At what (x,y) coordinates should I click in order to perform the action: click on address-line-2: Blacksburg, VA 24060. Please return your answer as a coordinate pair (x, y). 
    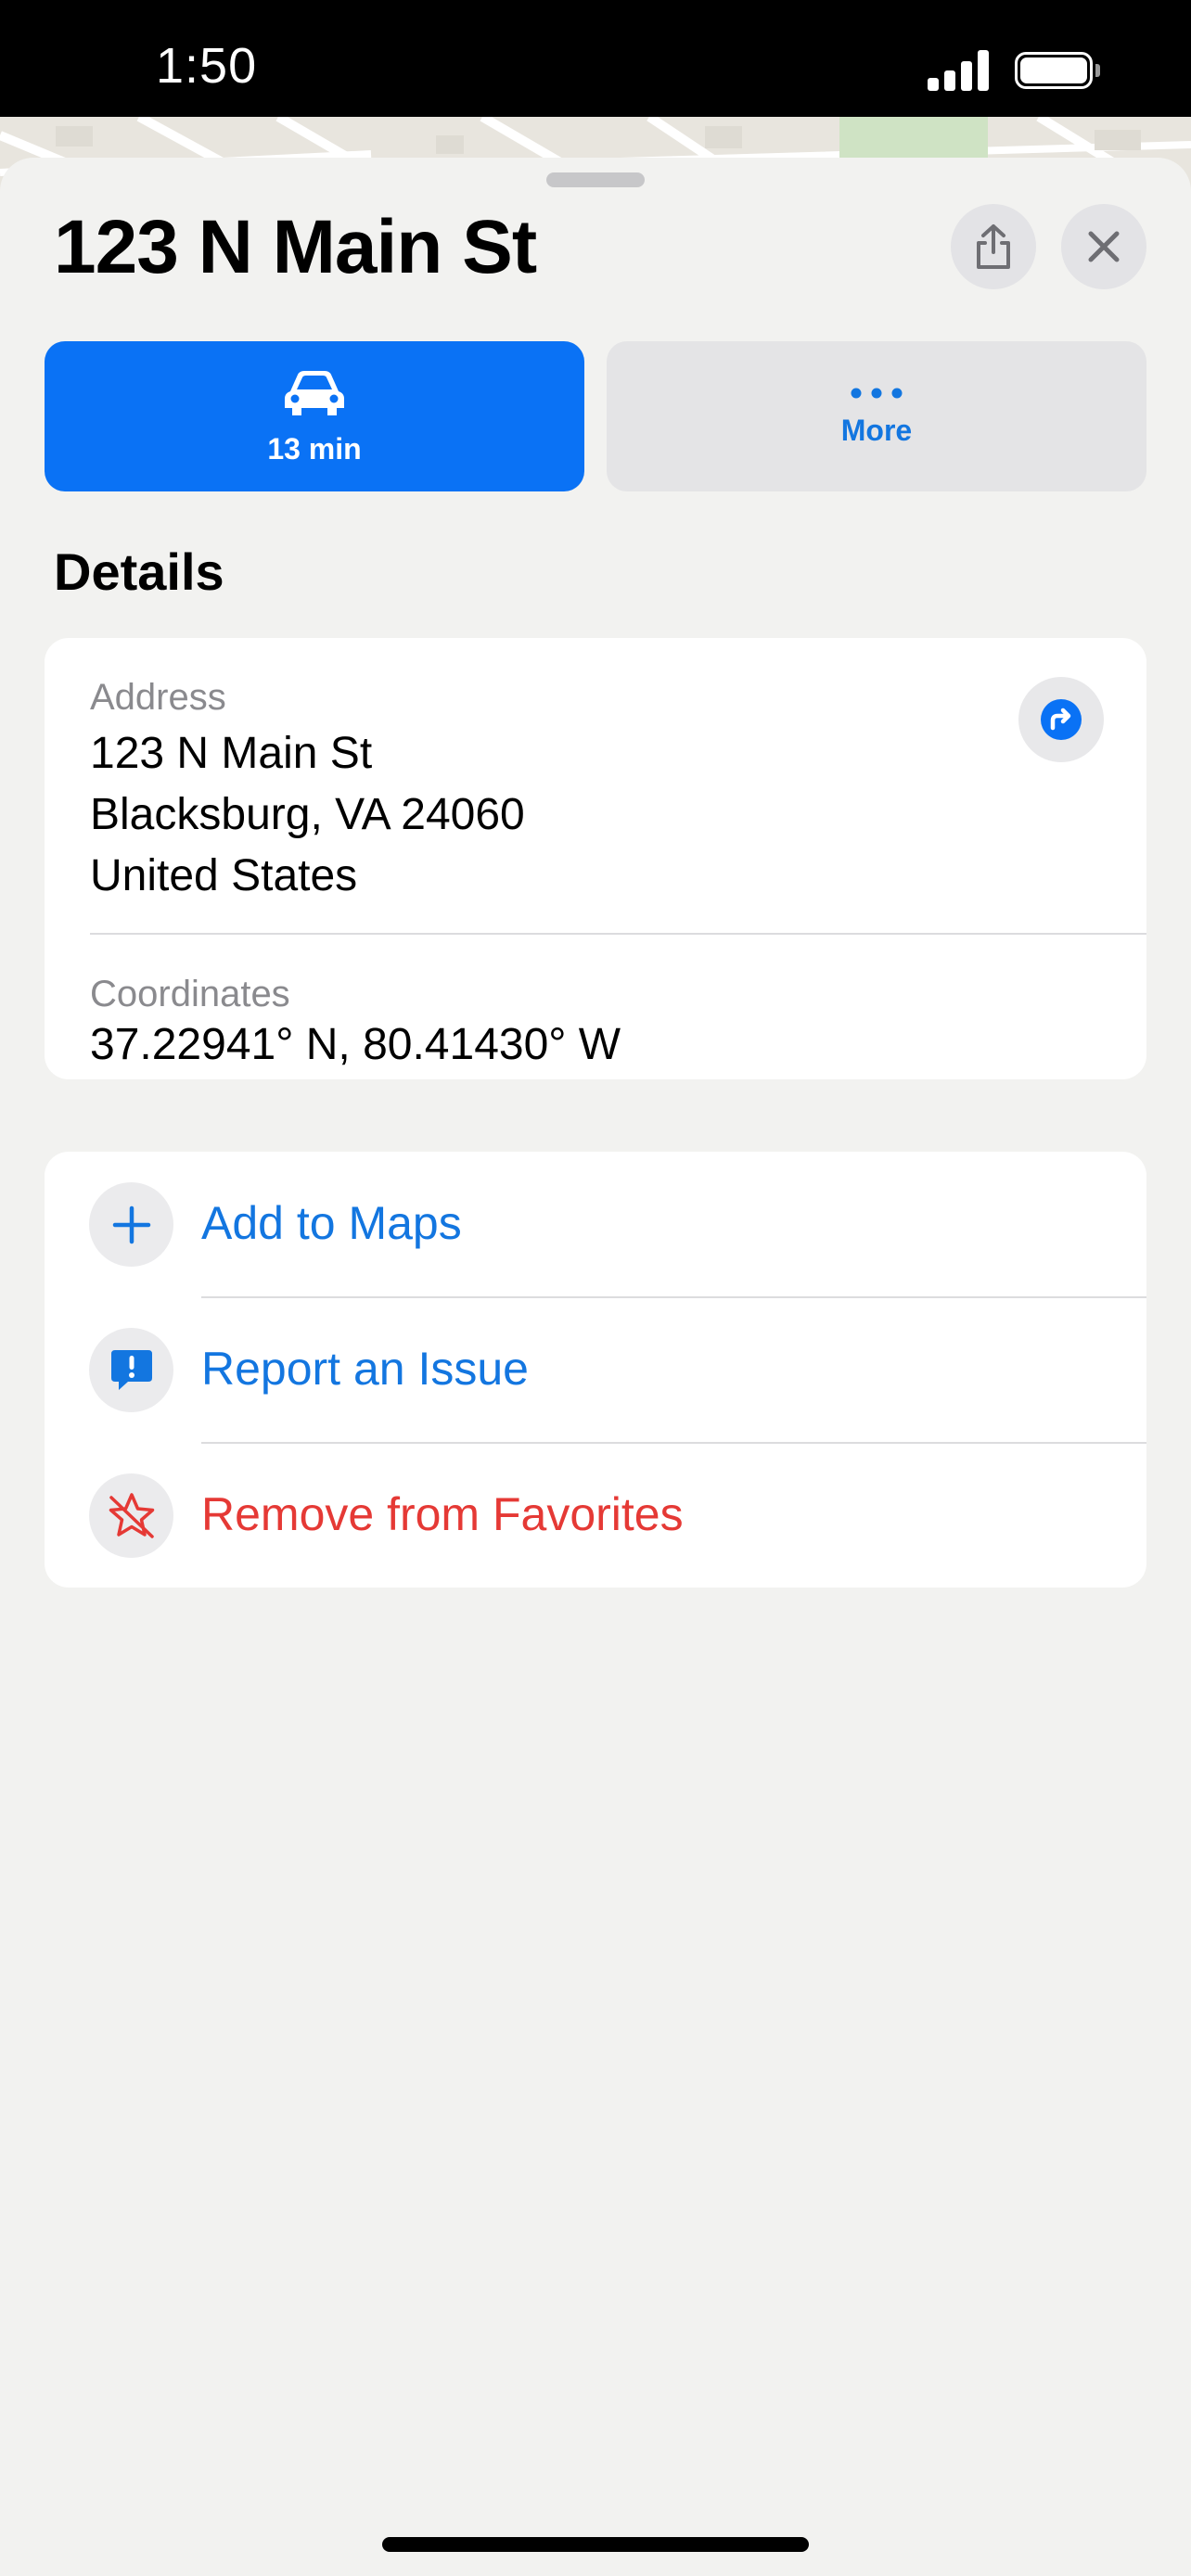
    Looking at the image, I should click on (308, 815).